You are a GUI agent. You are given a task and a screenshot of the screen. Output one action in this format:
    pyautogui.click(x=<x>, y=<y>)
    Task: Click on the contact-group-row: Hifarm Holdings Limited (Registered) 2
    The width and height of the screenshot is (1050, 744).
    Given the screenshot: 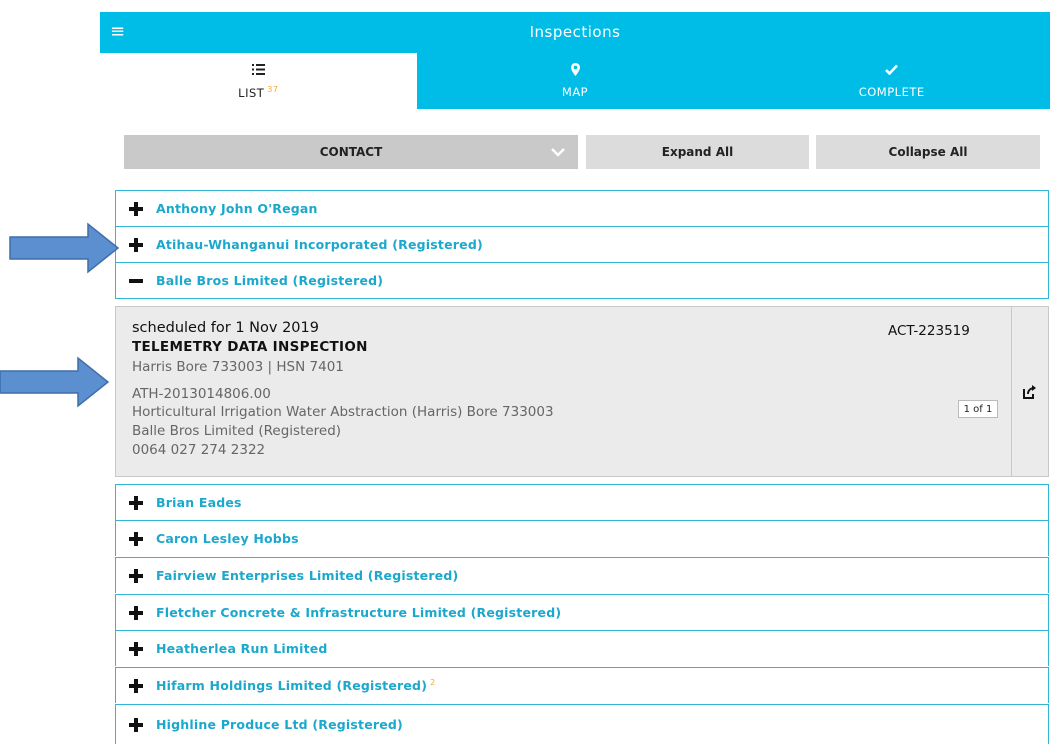 What is the action you would take?
    pyautogui.click(x=582, y=685)
    